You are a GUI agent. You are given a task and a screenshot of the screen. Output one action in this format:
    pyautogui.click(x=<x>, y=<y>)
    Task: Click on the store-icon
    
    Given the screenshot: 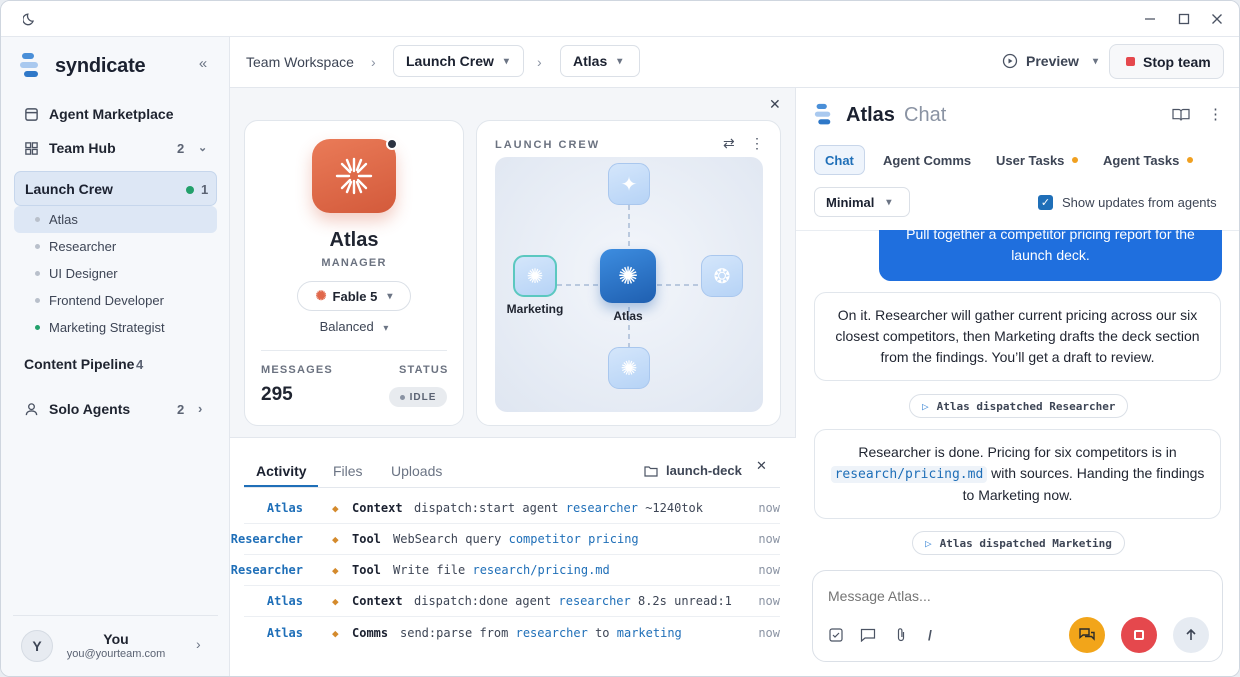 What is the action you would take?
    pyautogui.click(x=31, y=114)
    